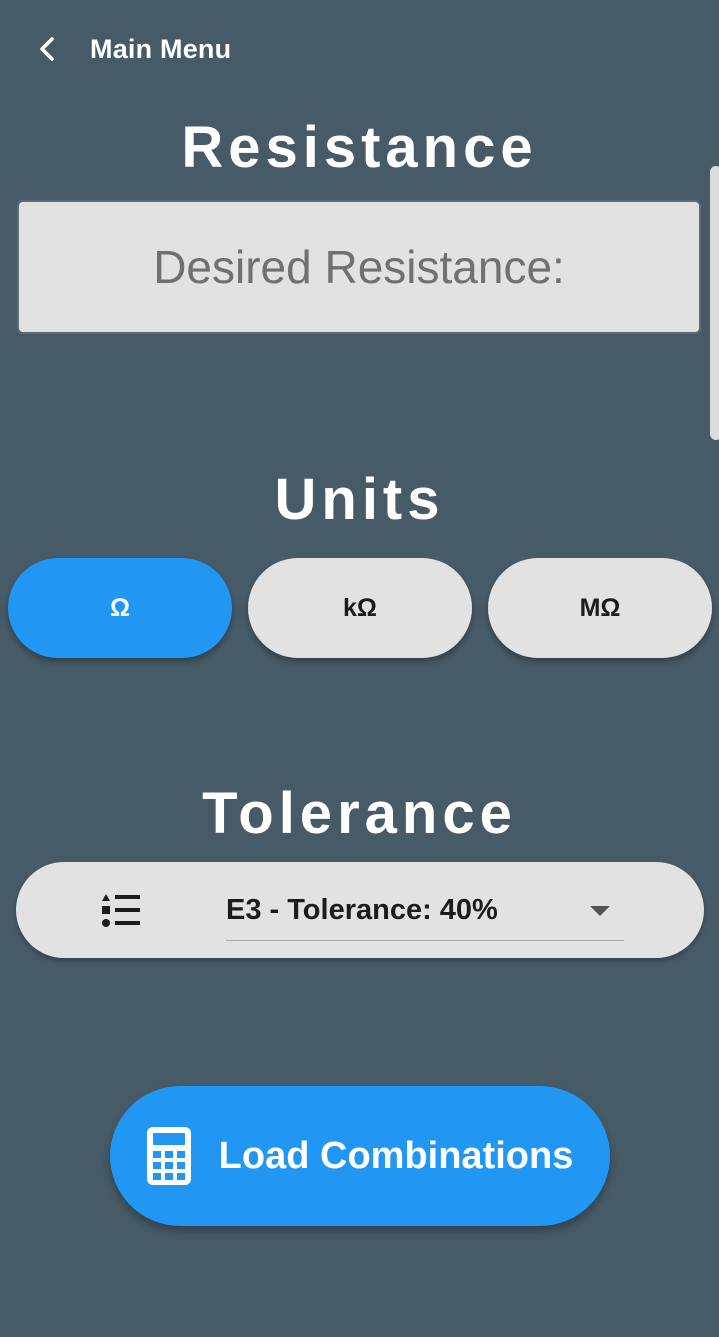 The image size is (719, 1337). I want to click on tolerance-dropdown: E3 - Tolerance: 40%, so click(425, 910).